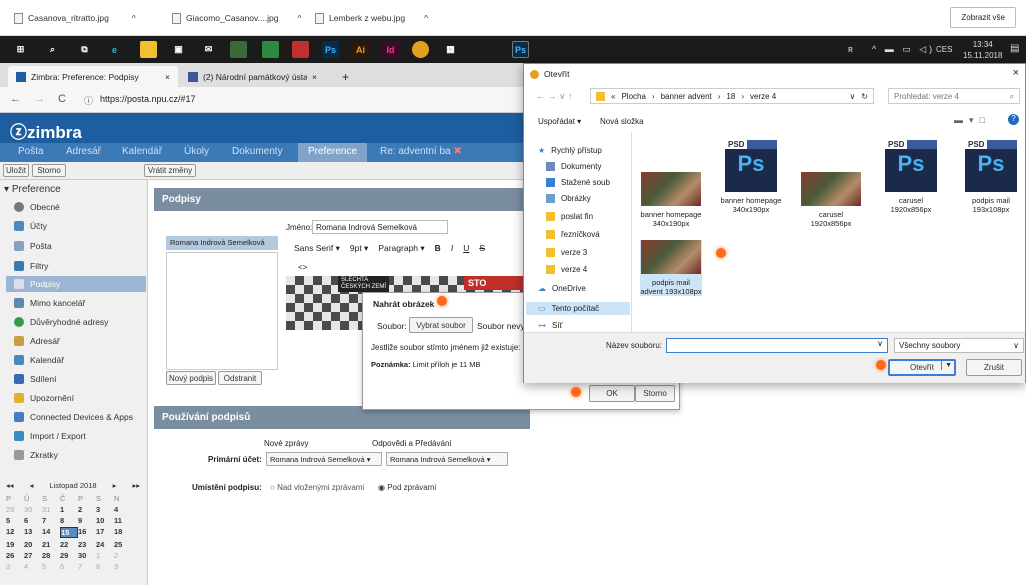  What do you see at coordinates (655, 393) in the screenshot?
I see `cancel-button: Storno` at bounding box center [655, 393].